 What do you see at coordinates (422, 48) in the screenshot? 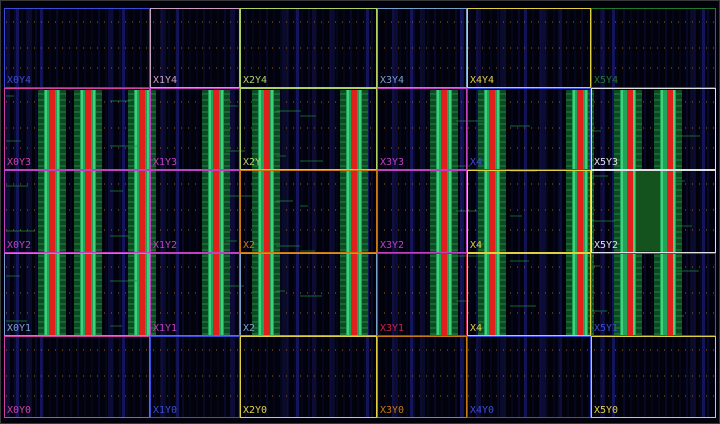
I see `clock-region-x3y4: X3Y4` at bounding box center [422, 48].